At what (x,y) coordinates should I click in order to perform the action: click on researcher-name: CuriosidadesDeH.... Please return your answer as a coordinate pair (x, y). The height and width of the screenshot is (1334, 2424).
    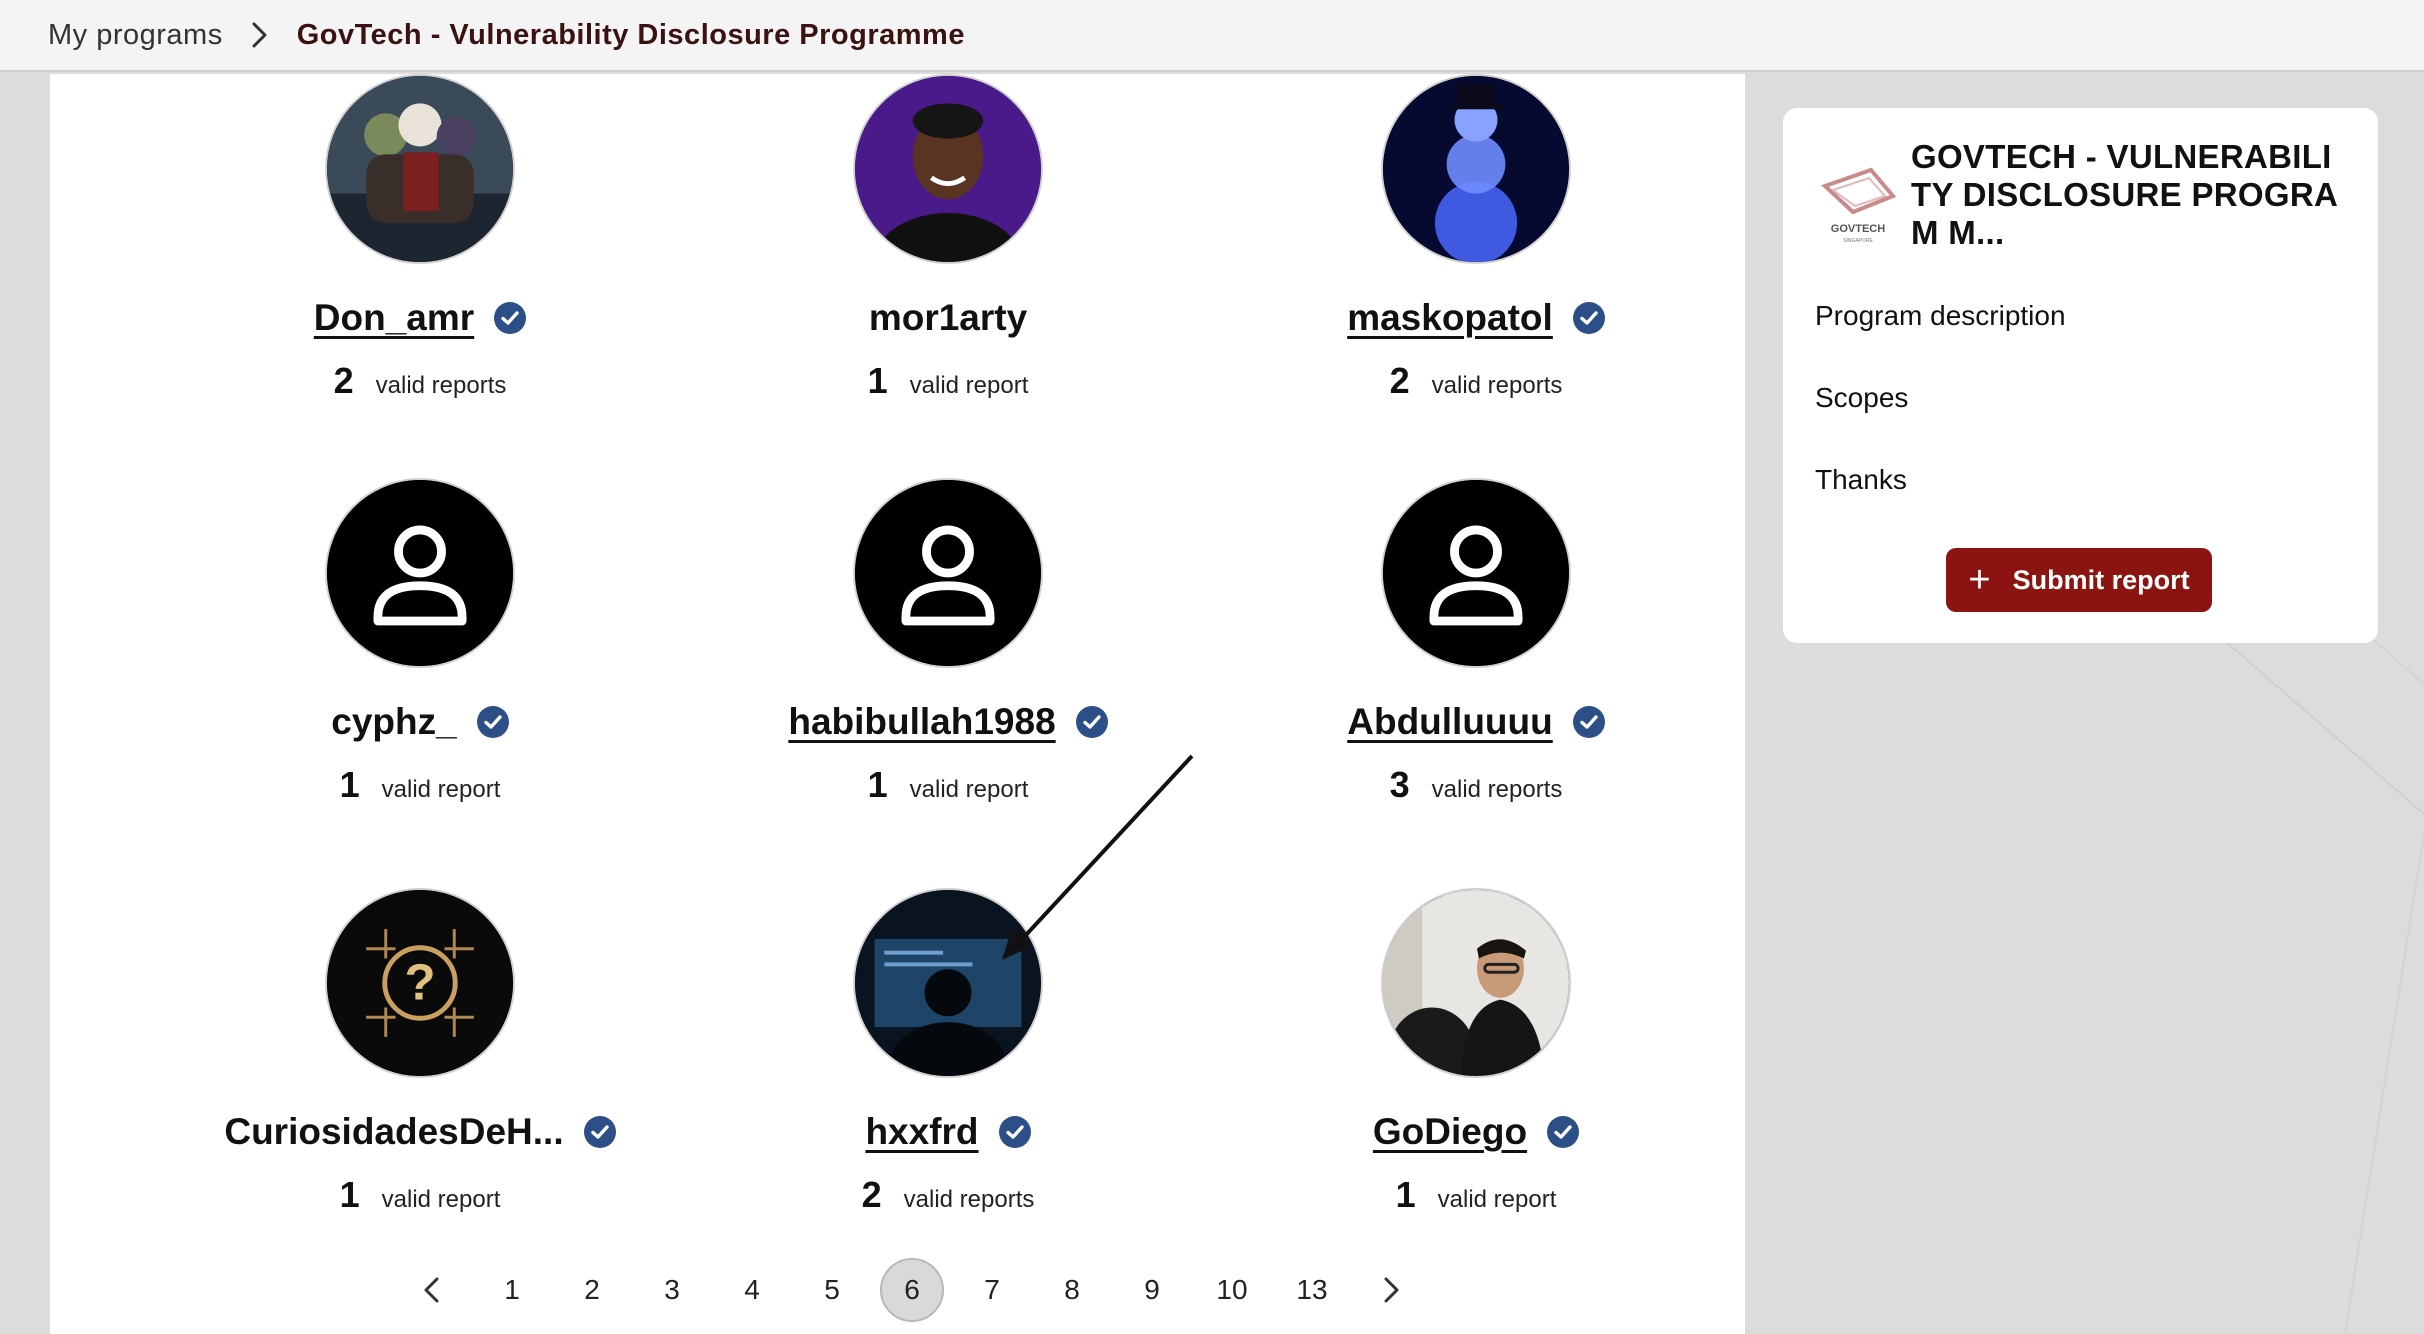
    Looking at the image, I should click on (394, 1131).